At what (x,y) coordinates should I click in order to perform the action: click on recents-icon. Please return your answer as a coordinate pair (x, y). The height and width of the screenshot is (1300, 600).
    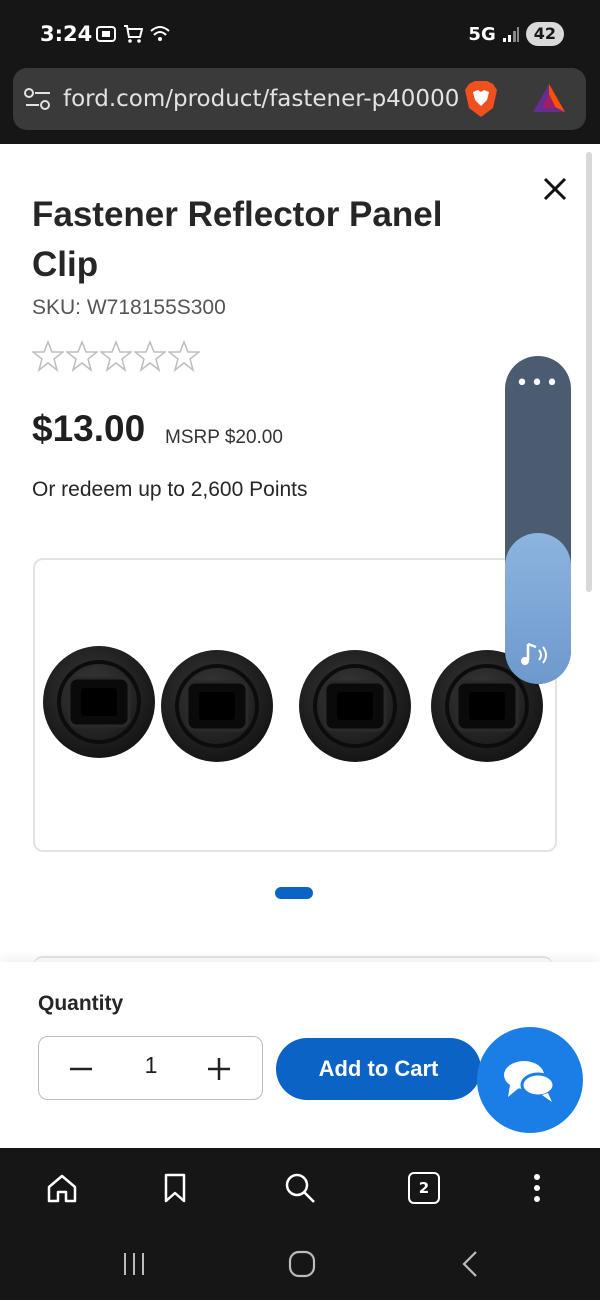
    Looking at the image, I should click on (134, 1264).